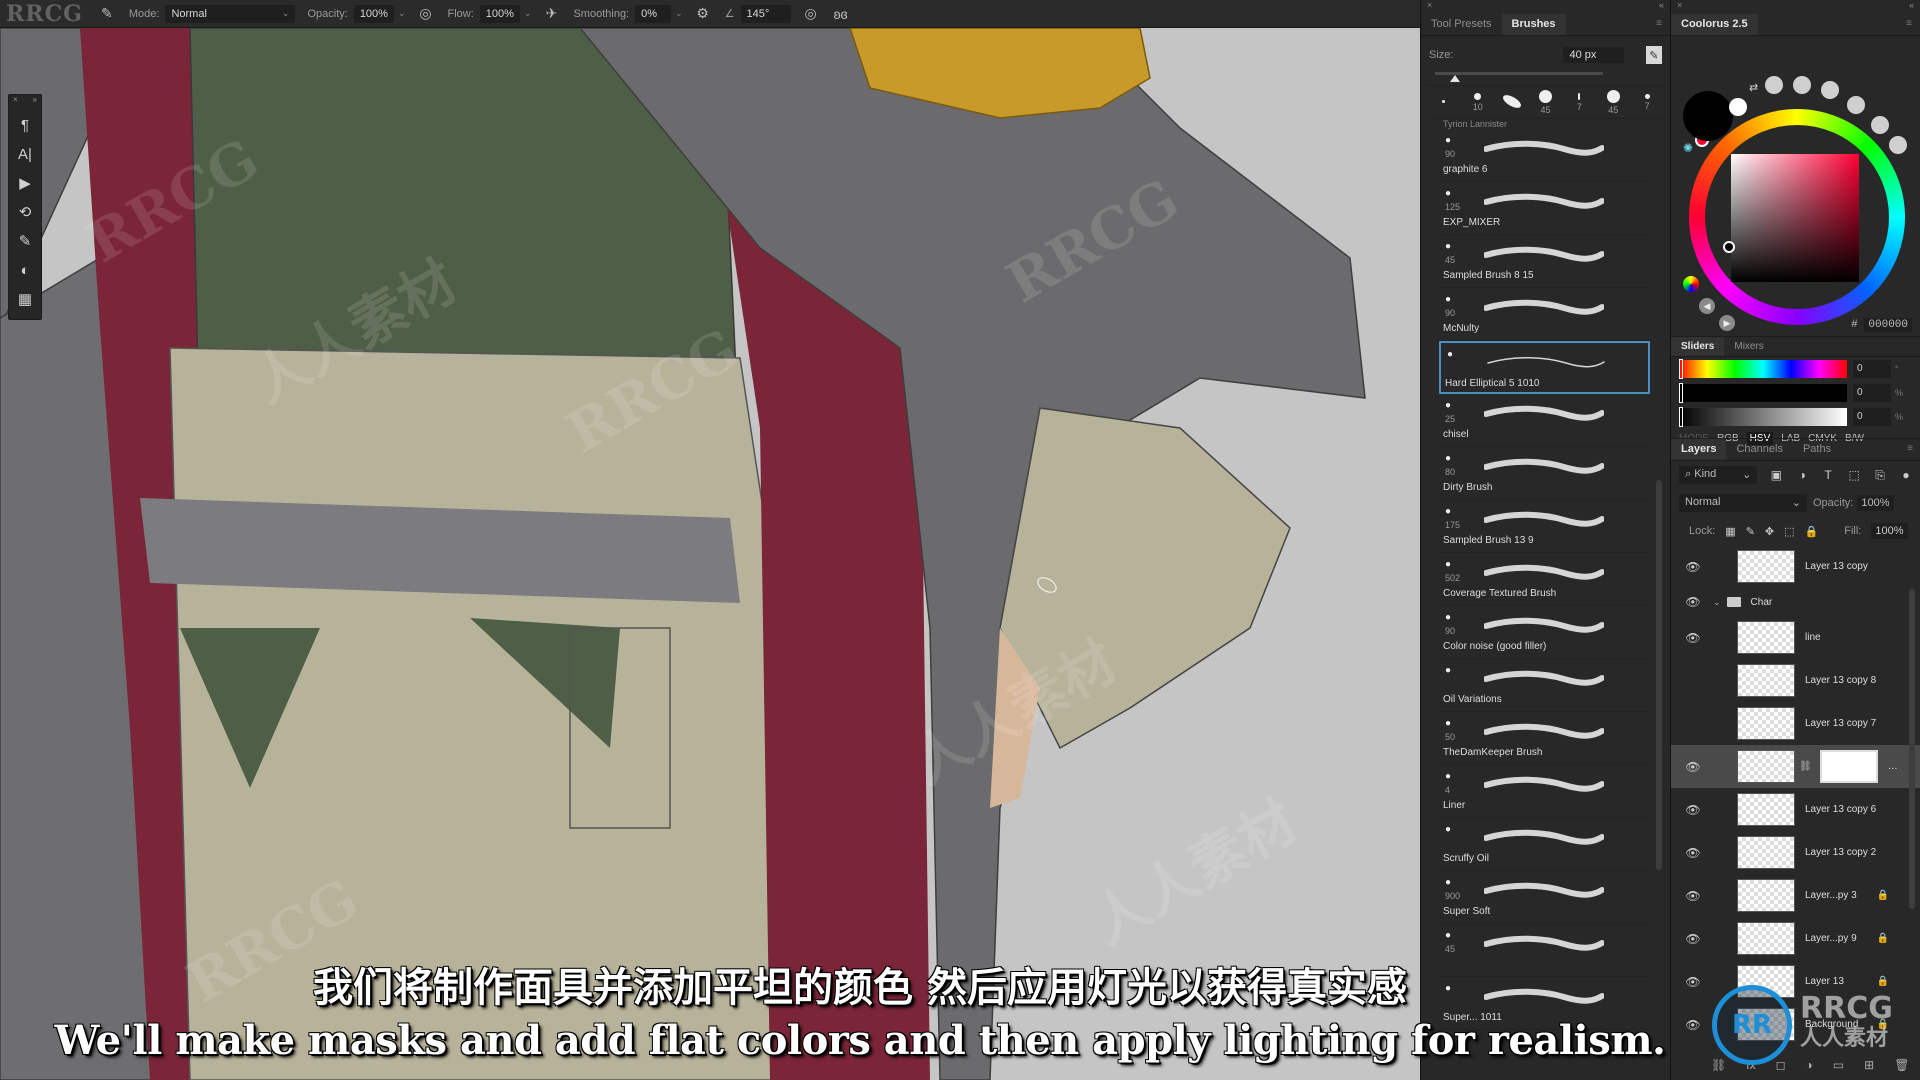 Image resolution: width=1920 pixels, height=1080 pixels. Describe the element at coordinates (1795, 218) in the screenshot. I see `saturation-value-square` at that location.